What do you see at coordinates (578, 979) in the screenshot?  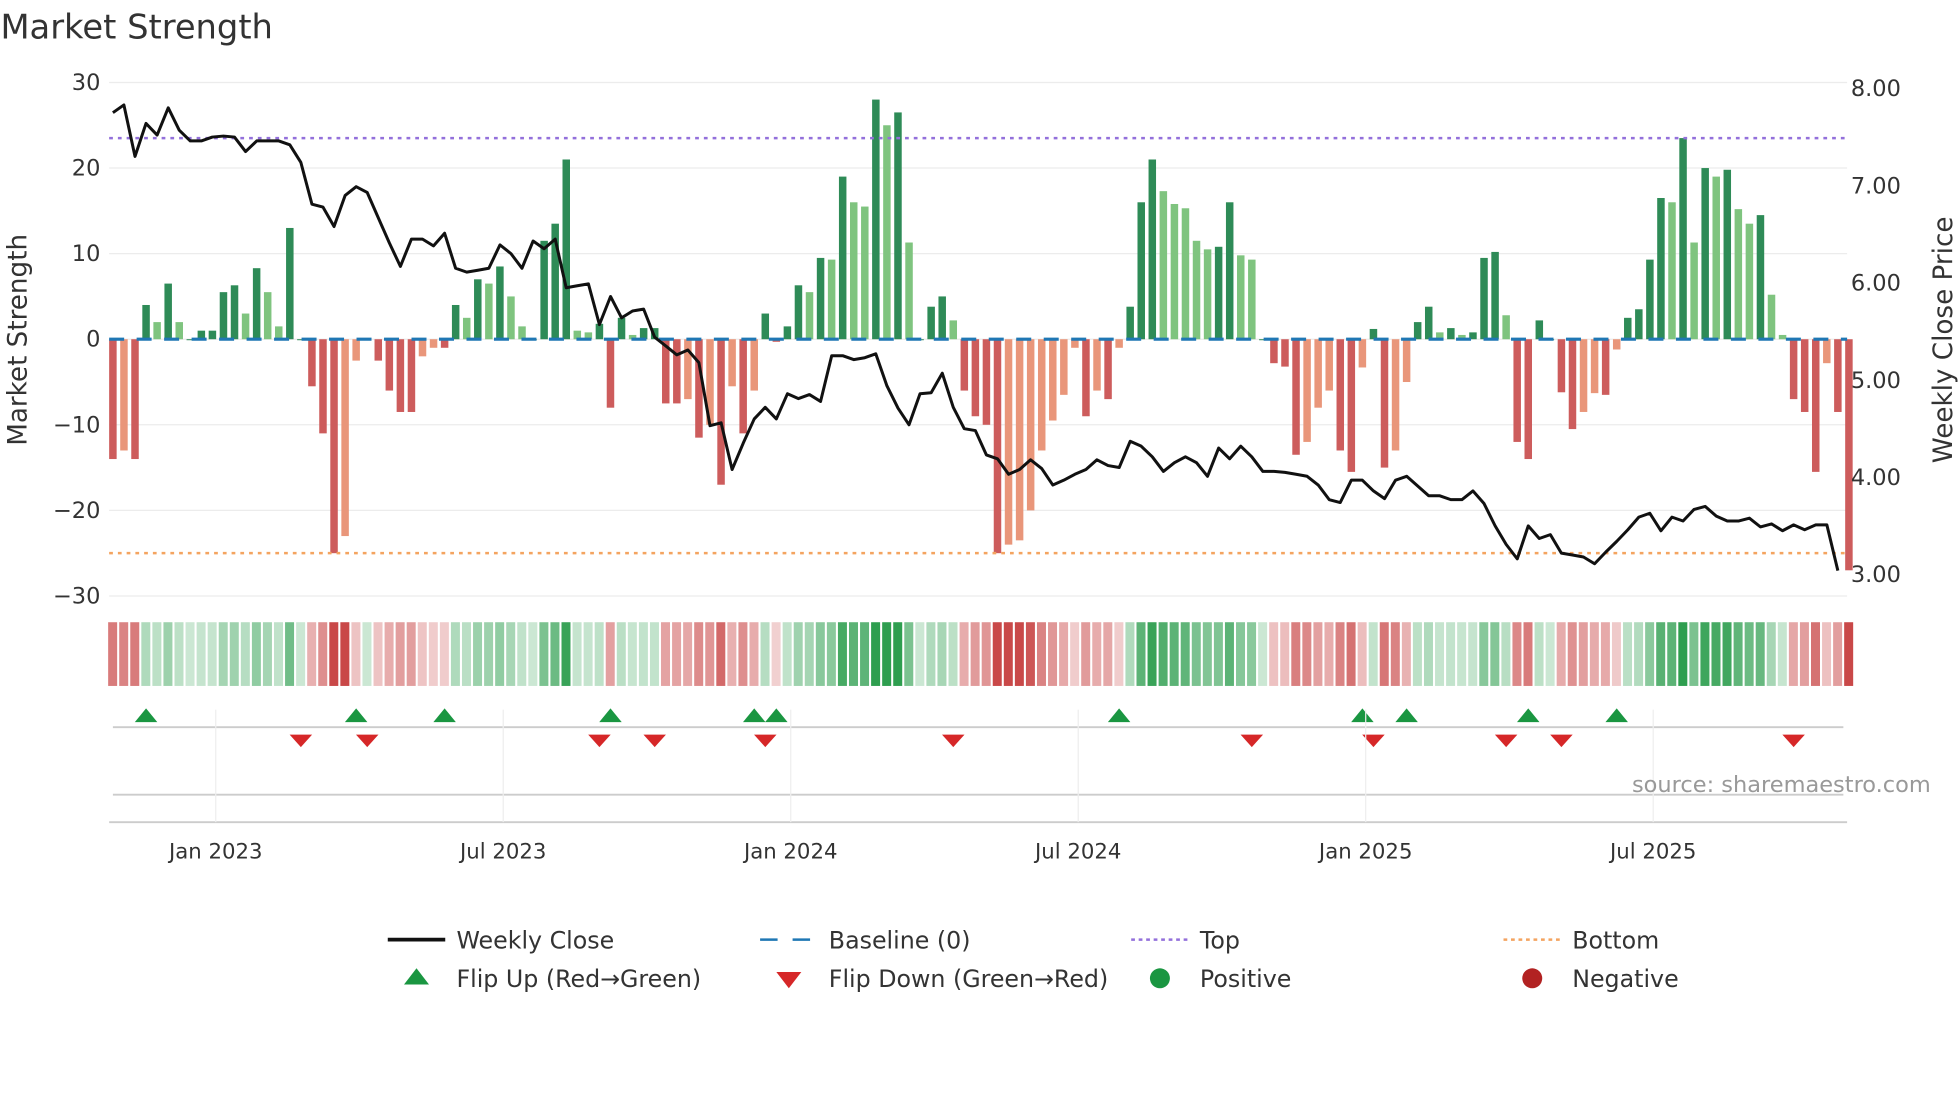 I see `legend-label: Flip Up (Red→Green)` at bounding box center [578, 979].